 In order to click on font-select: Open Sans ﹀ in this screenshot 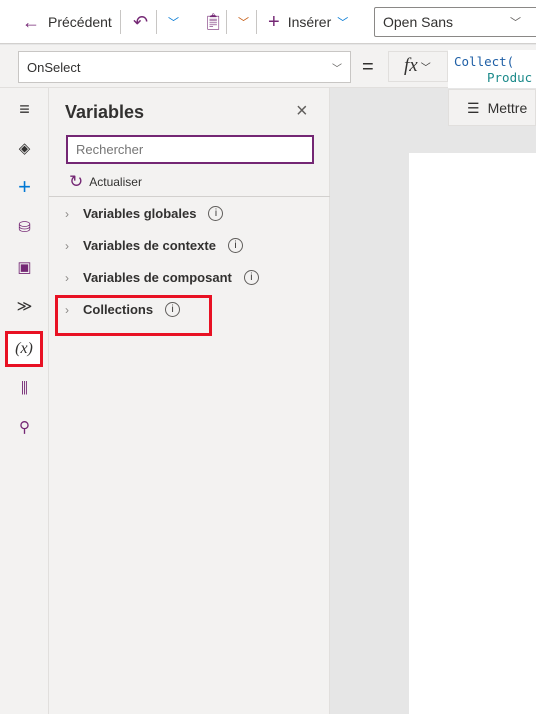, I will do `click(455, 22)`.